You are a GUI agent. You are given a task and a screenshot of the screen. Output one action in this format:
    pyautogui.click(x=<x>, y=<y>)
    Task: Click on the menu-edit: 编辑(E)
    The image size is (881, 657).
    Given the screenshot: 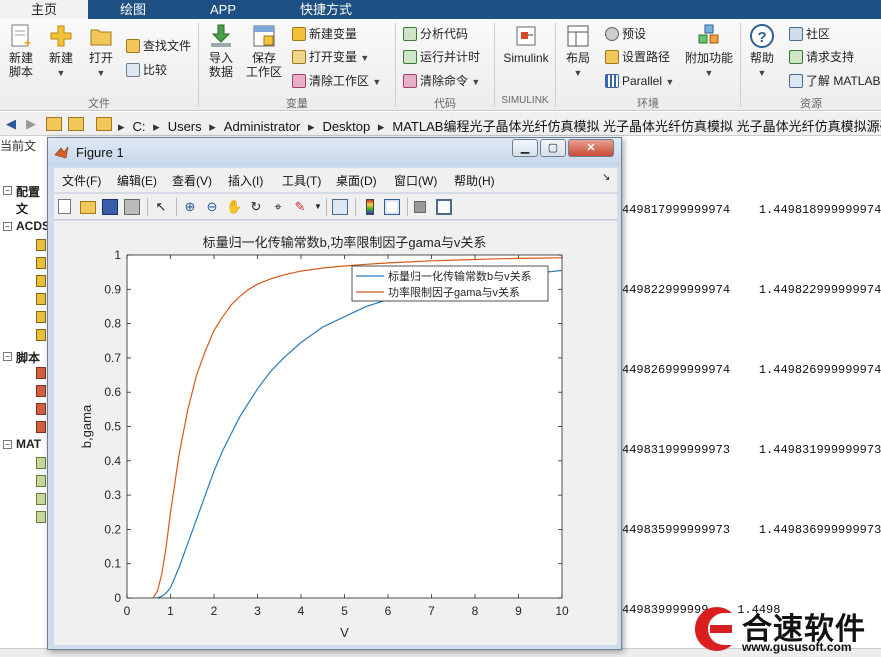 What is the action you would take?
    pyautogui.click(x=137, y=180)
    